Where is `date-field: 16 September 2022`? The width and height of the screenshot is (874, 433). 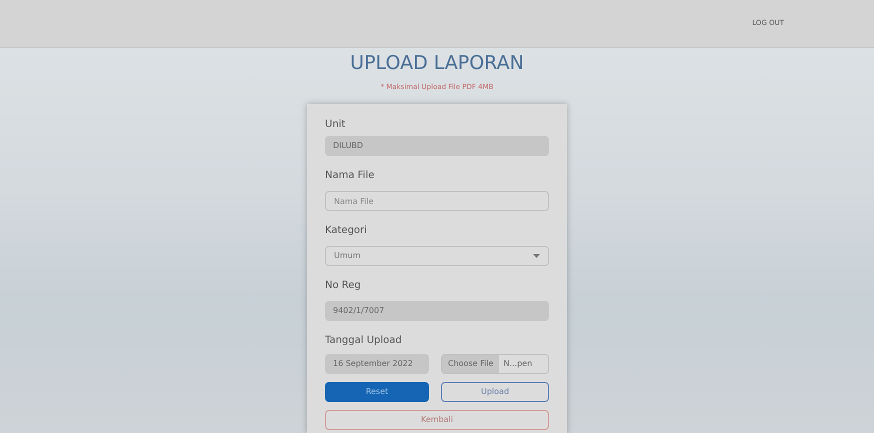 date-field: 16 September 2022 is located at coordinates (377, 364).